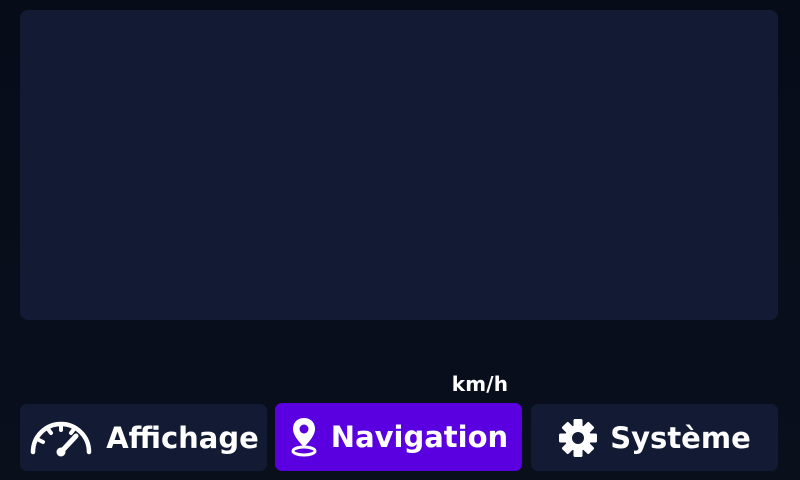 This screenshot has width=800, height=480. I want to click on tab-navigation-label: Navigation, so click(419, 437).